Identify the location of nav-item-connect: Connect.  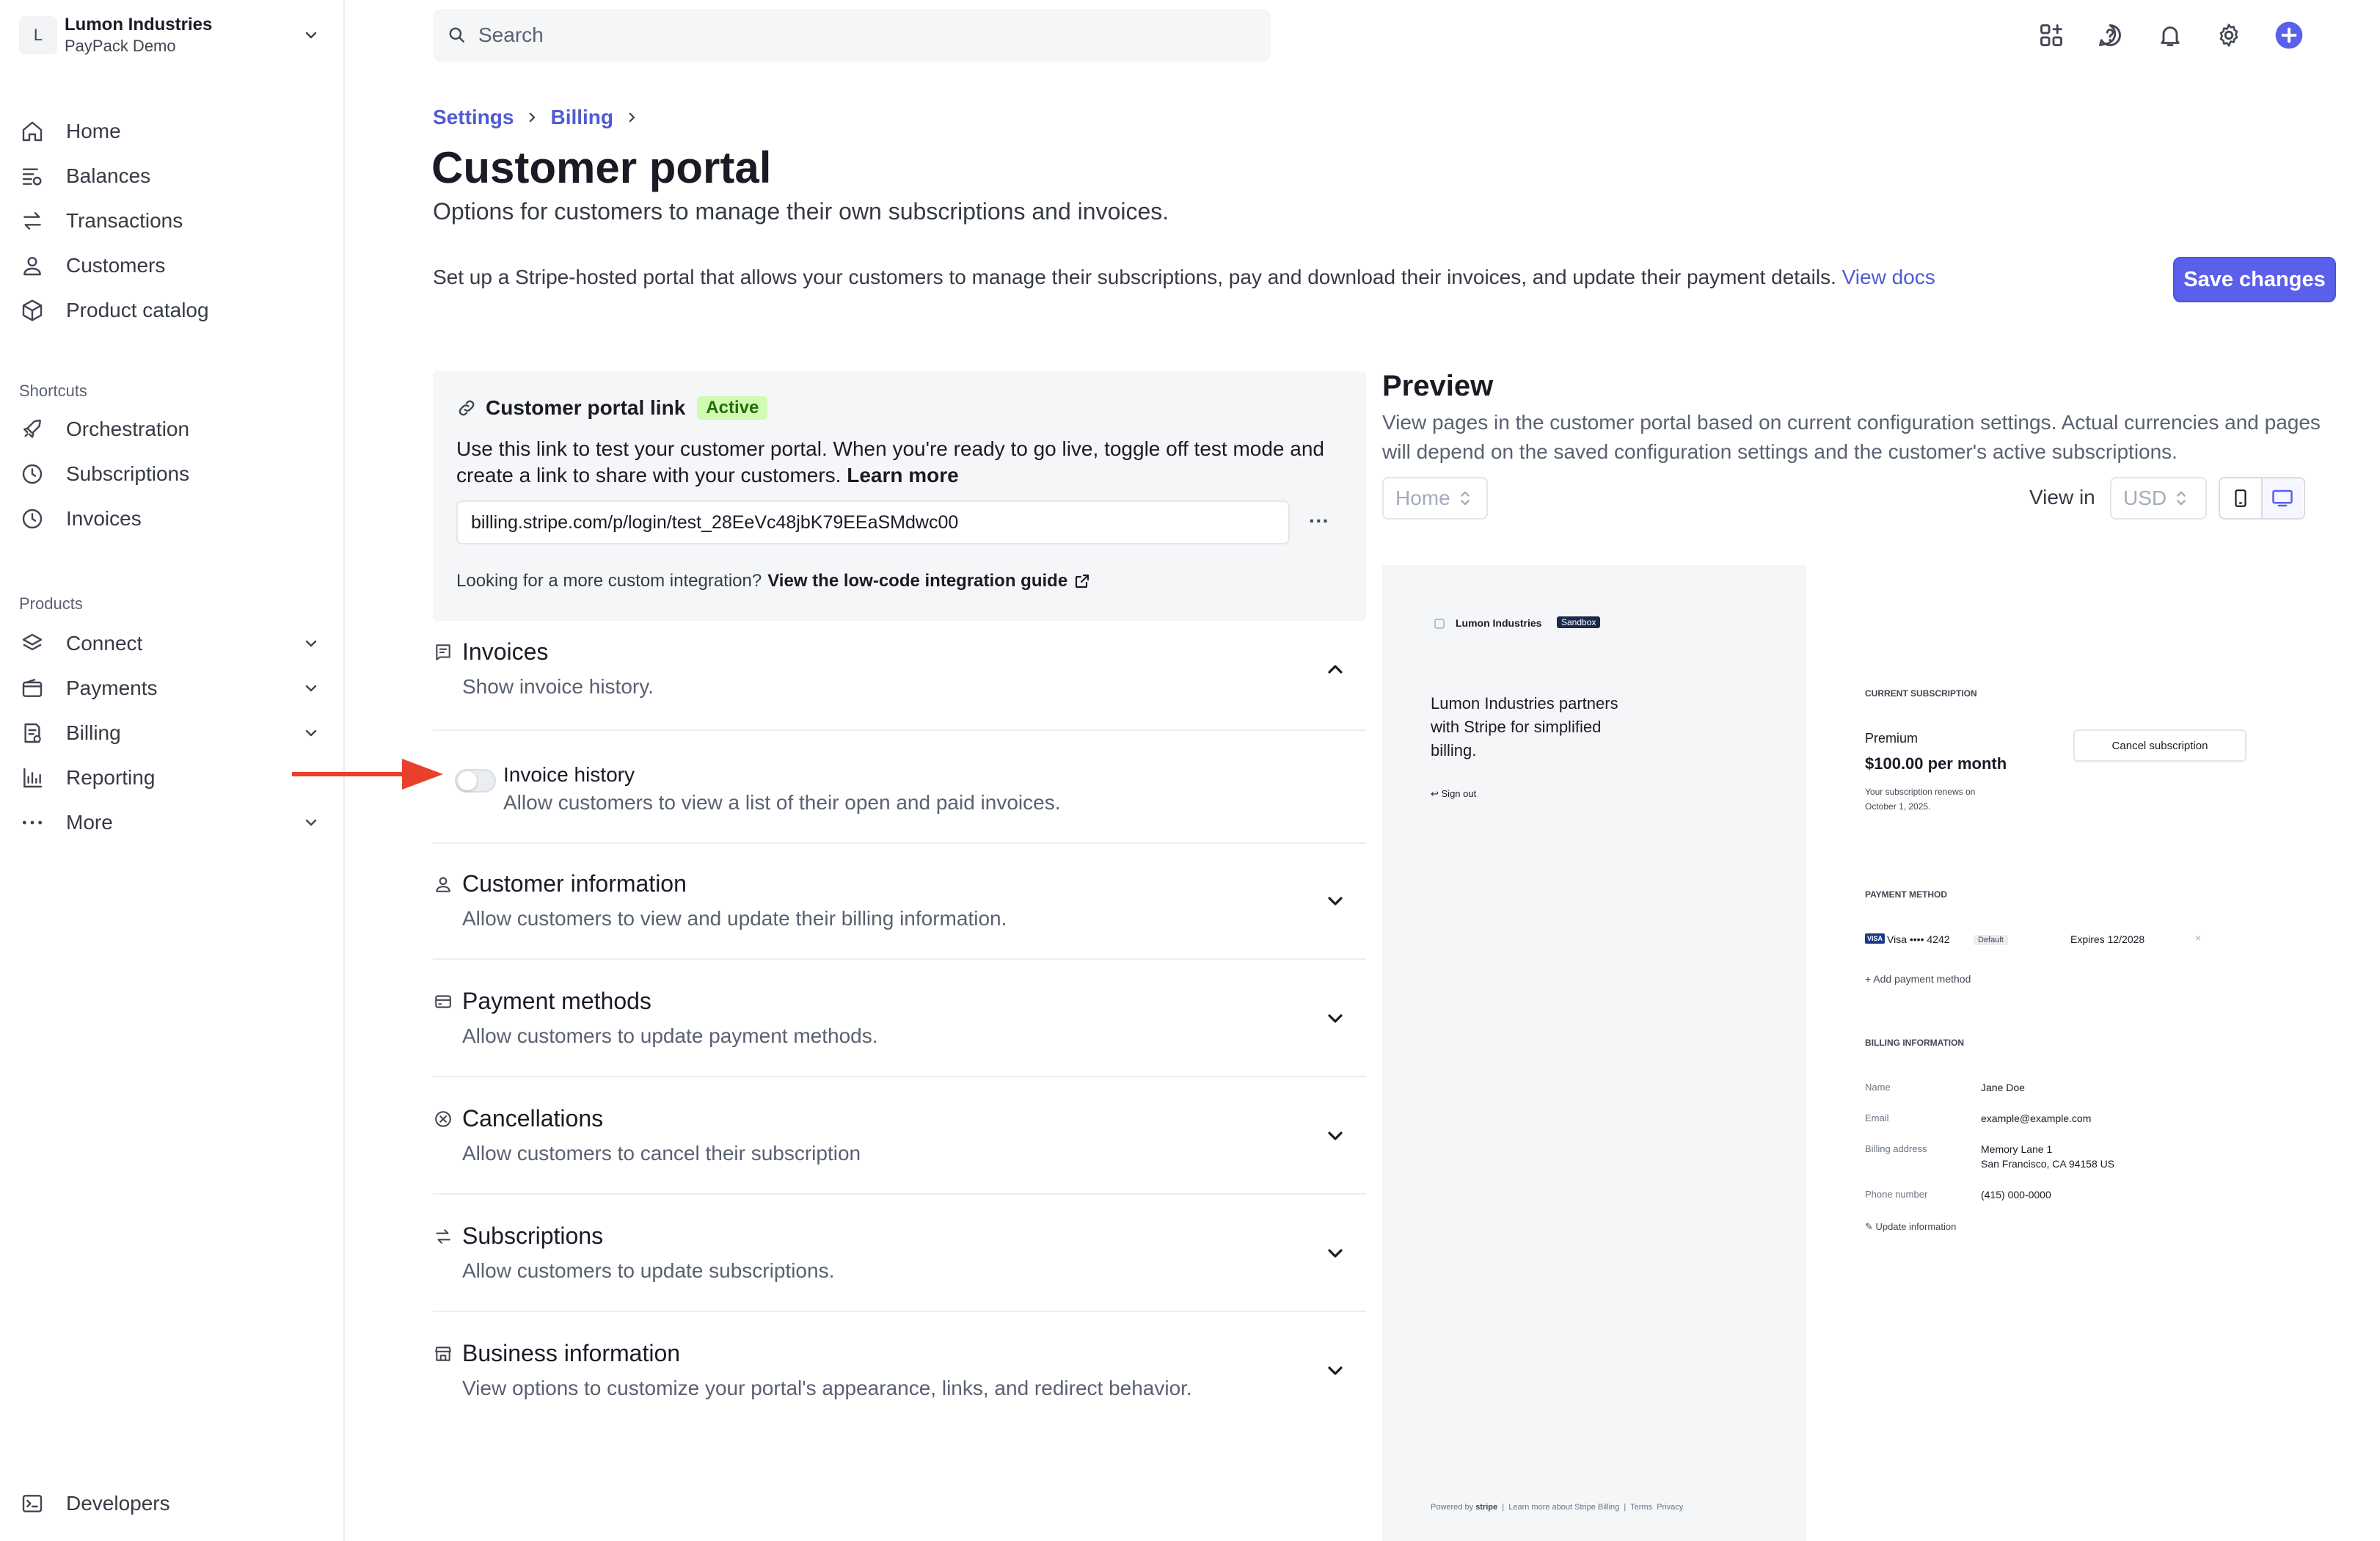
(169, 643).